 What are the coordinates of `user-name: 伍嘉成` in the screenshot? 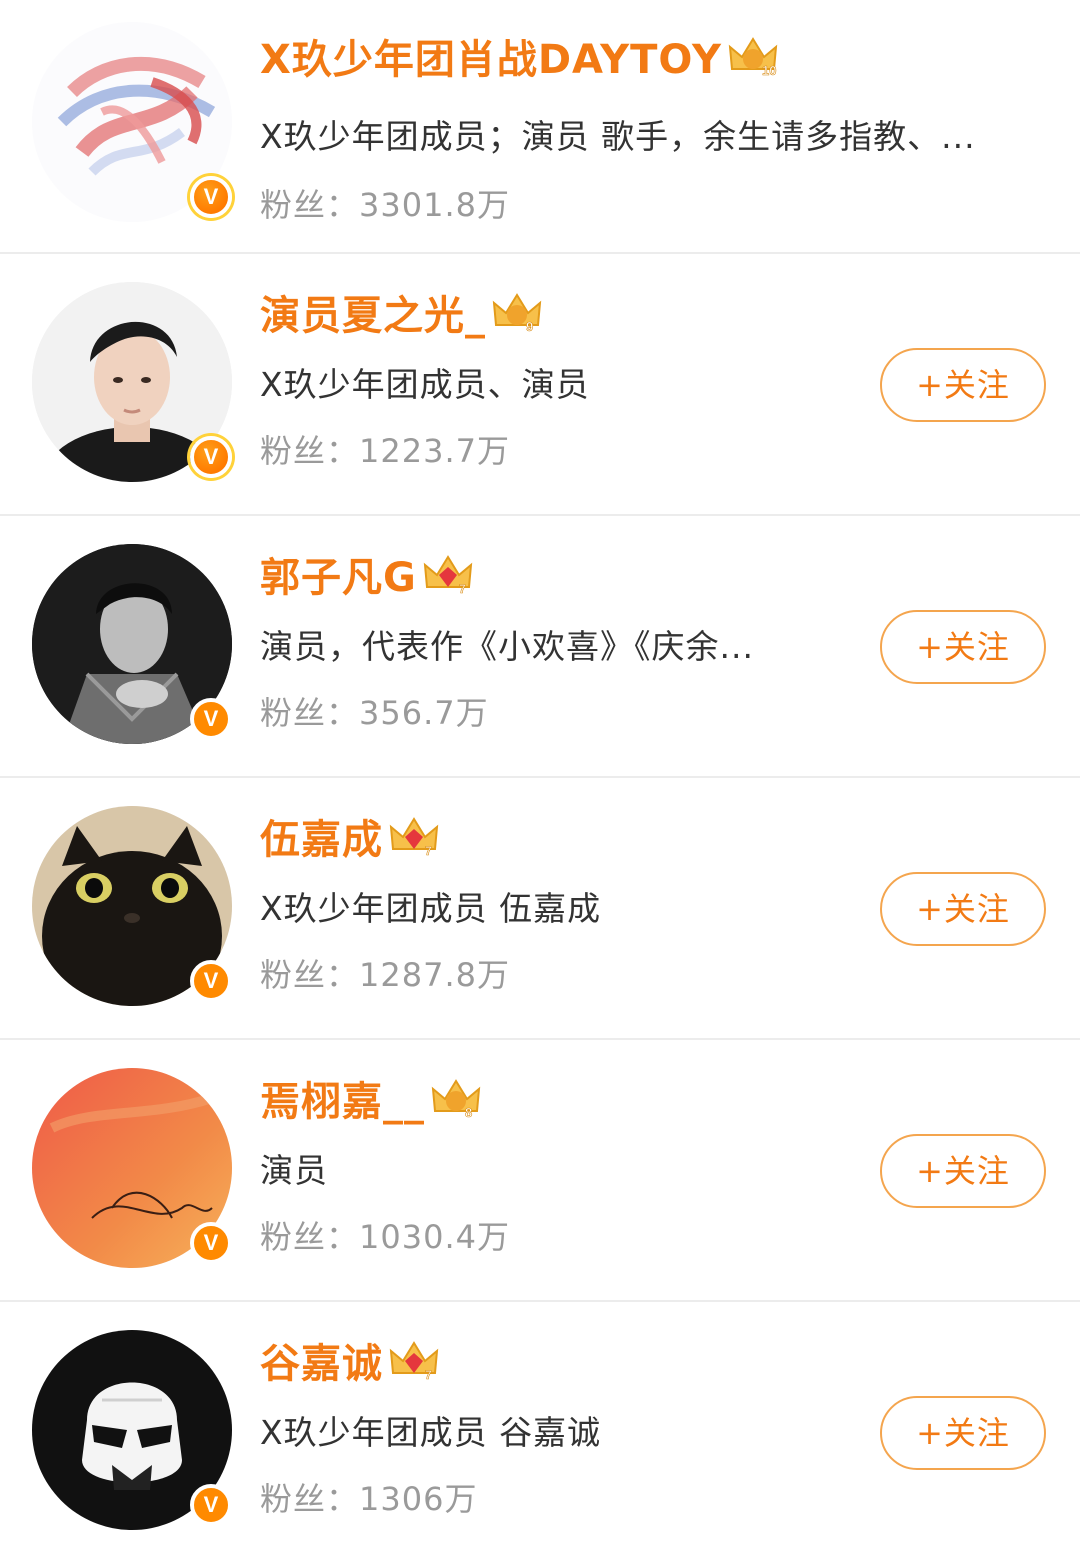 It's located at (321, 836).